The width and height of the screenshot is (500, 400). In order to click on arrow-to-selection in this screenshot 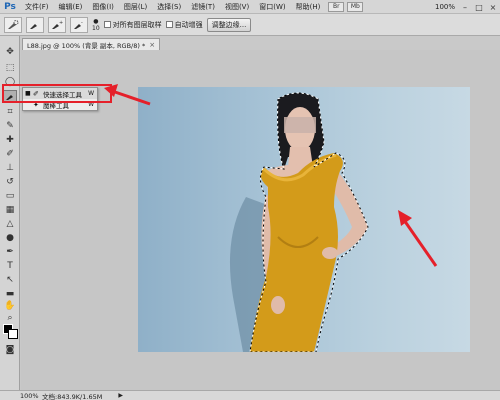, I will do `click(418, 238)`.